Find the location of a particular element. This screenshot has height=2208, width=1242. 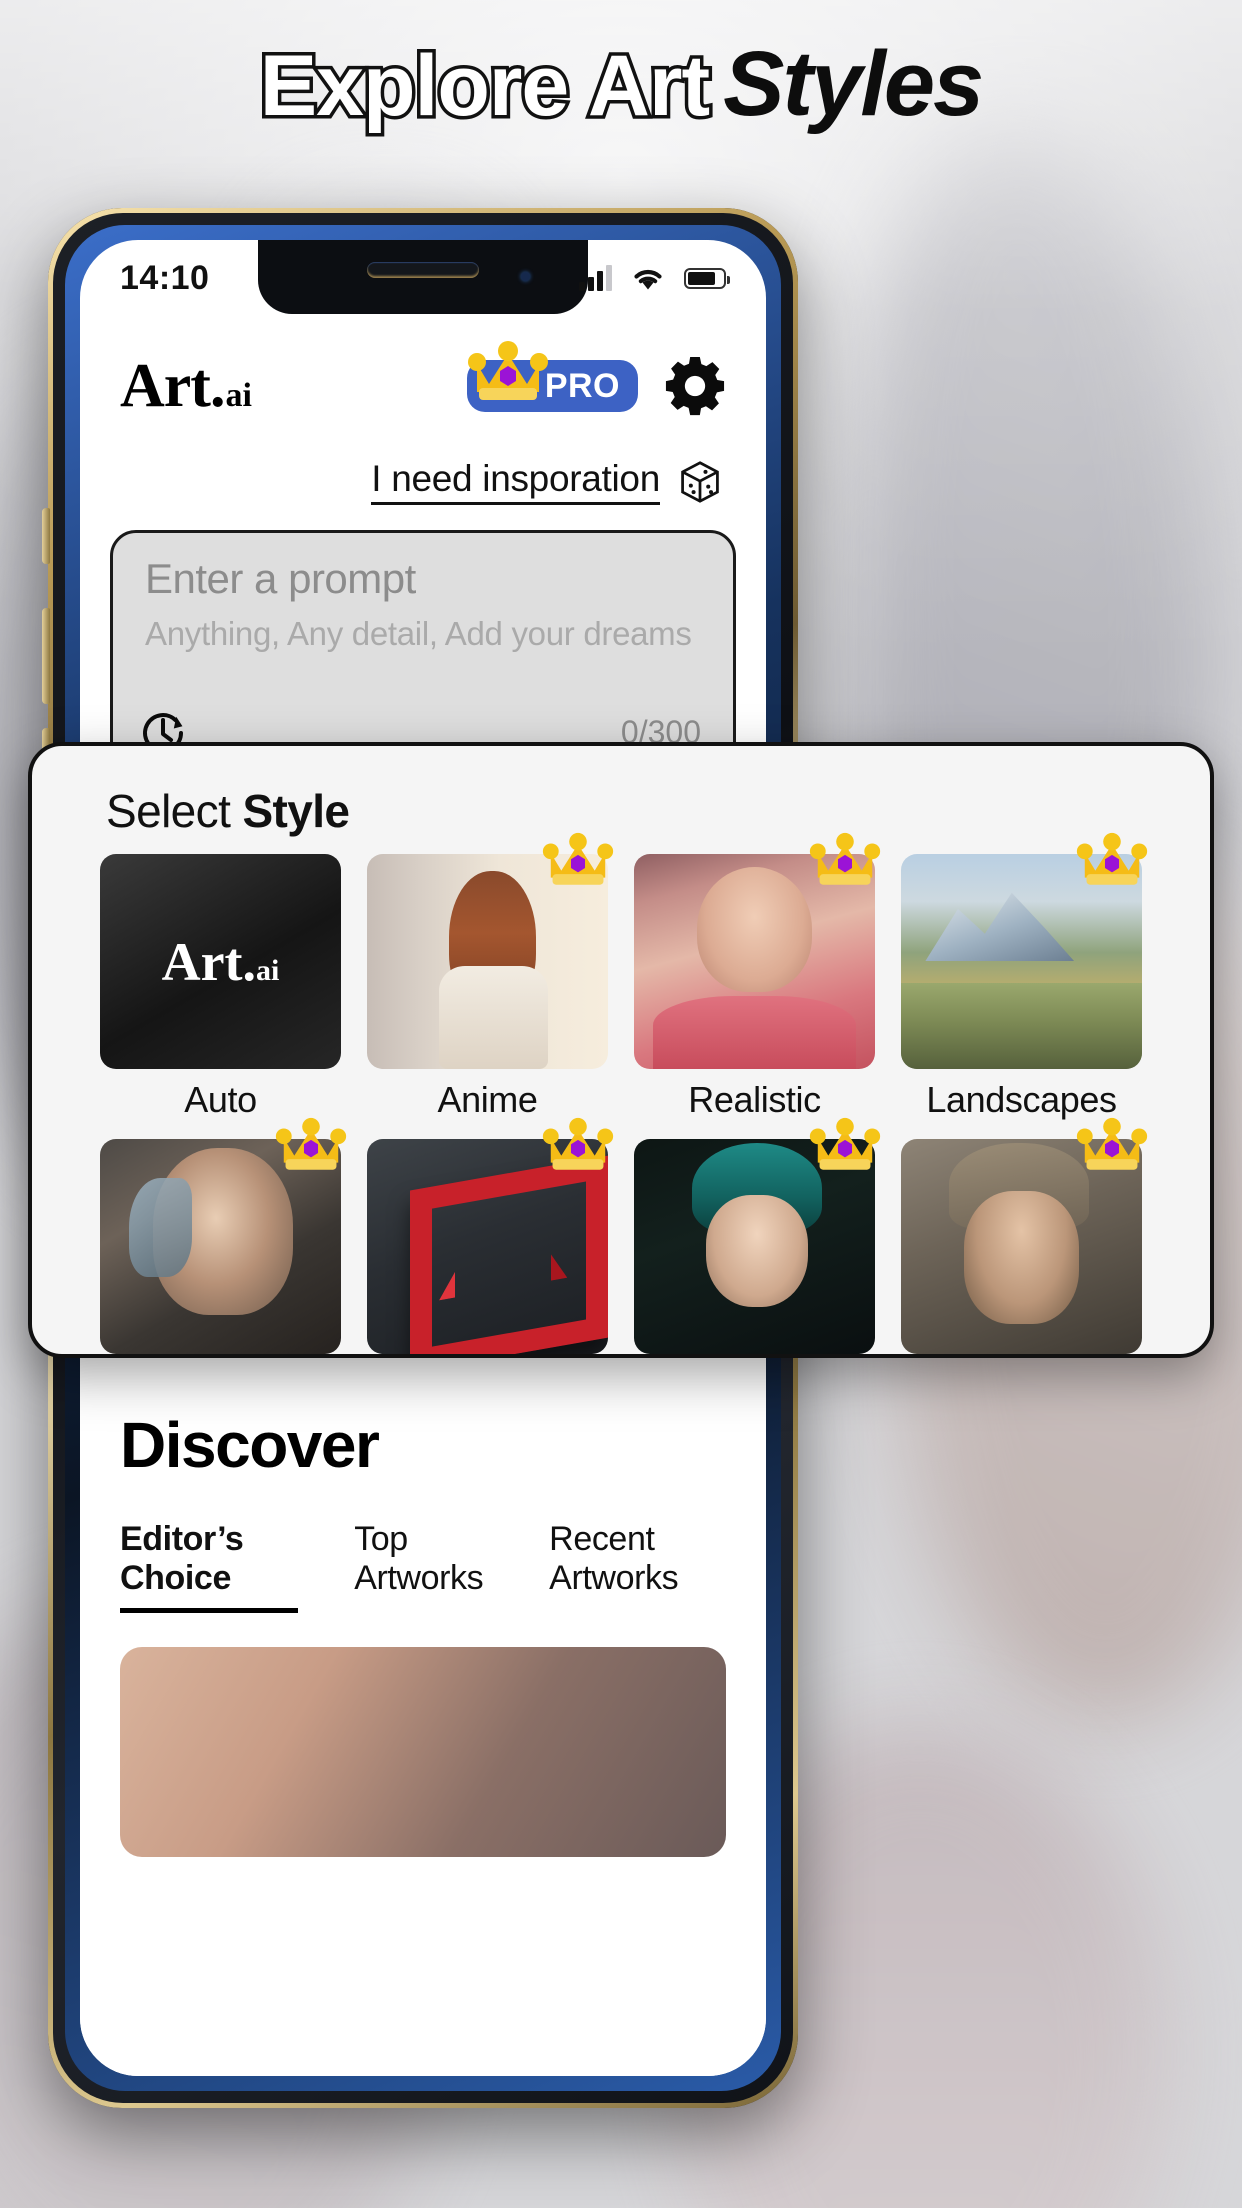

app-logo: Art.ai is located at coordinates (186, 386).